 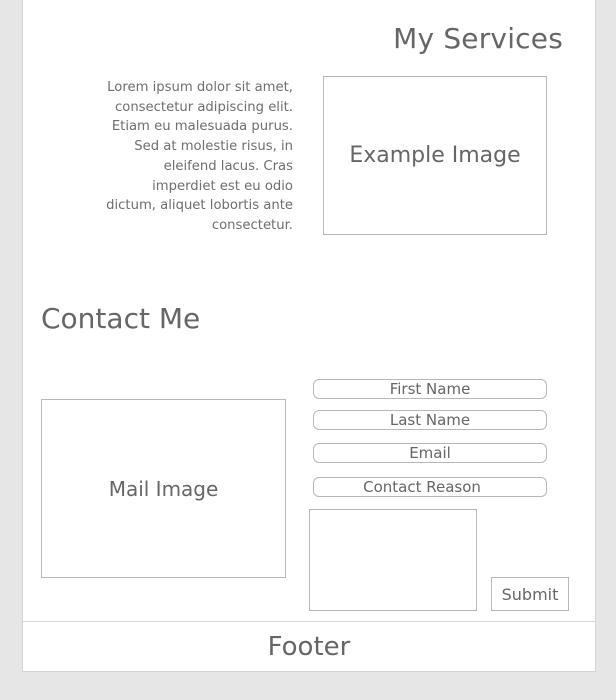 What do you see at coordinates (430, 420) in the screenshot?
I see `last-name-field: Last Name` at bounding box center [430, 420].